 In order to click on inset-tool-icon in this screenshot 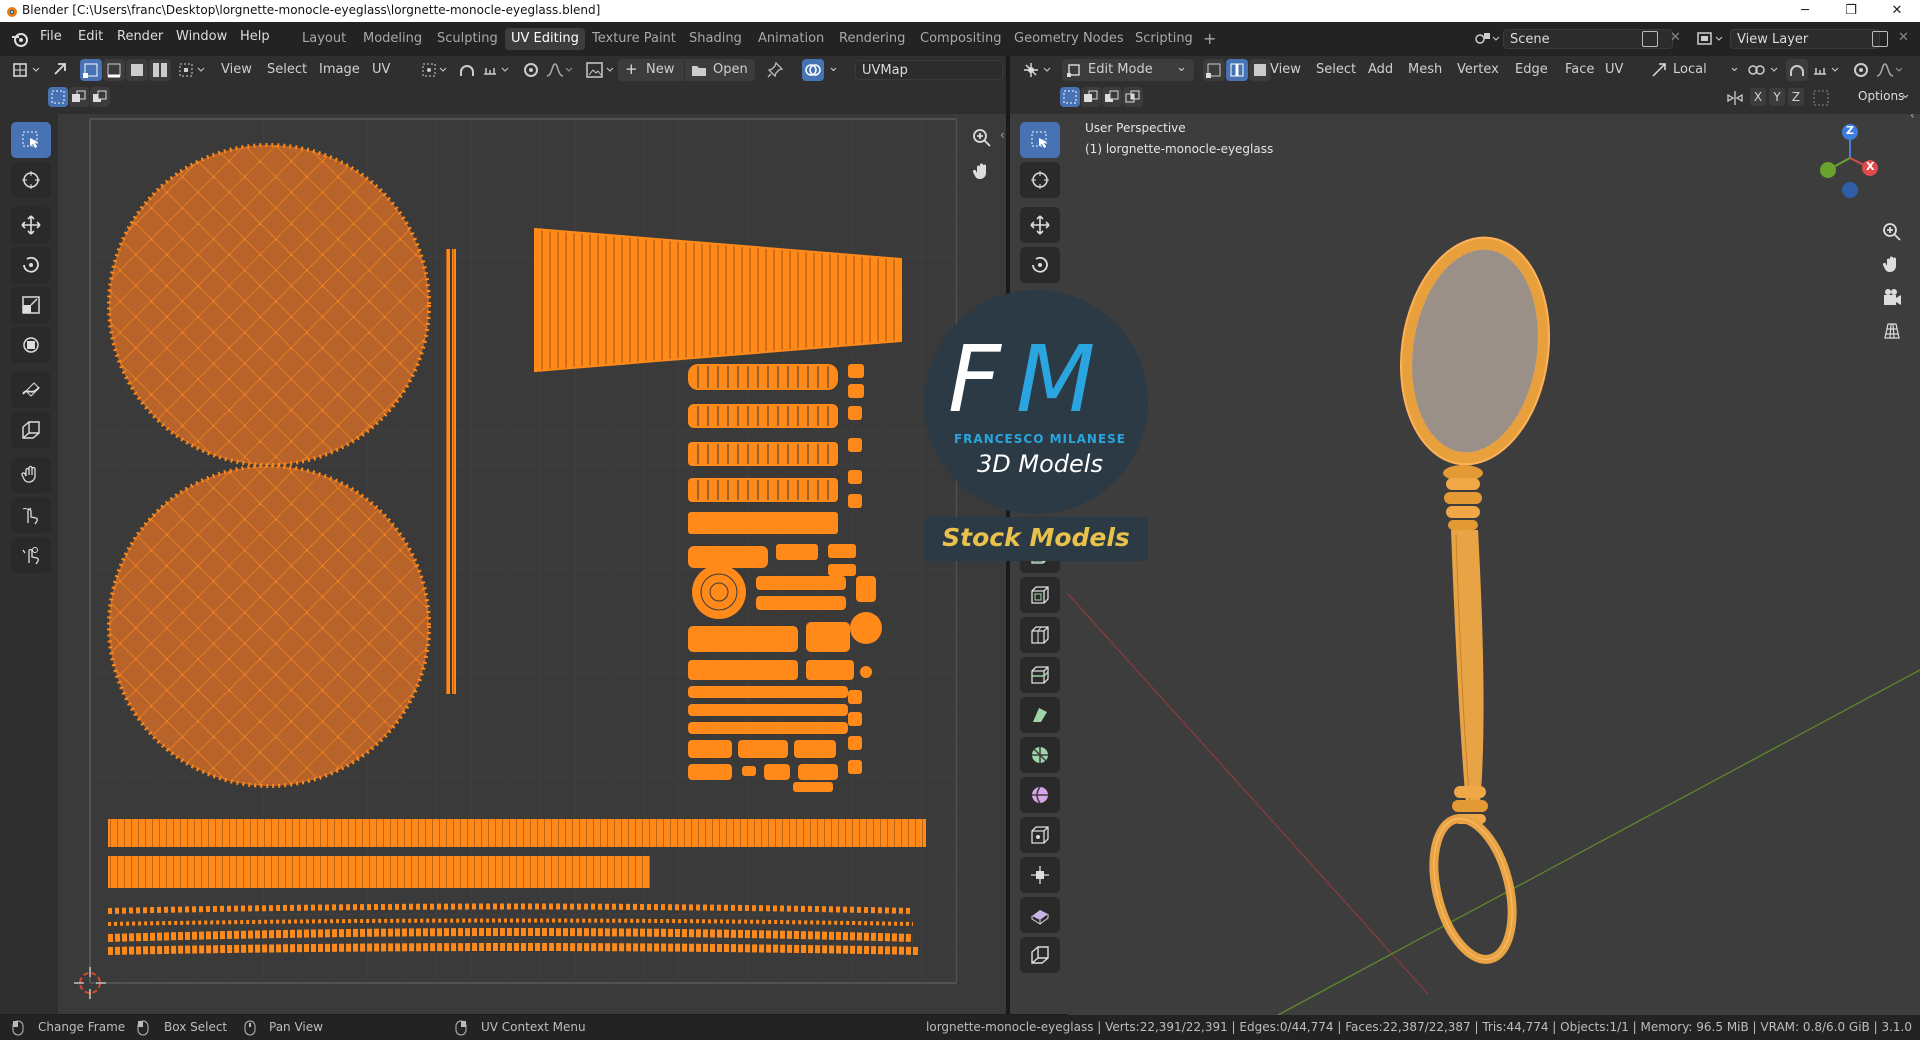, I will do `click(1040, 595)`.